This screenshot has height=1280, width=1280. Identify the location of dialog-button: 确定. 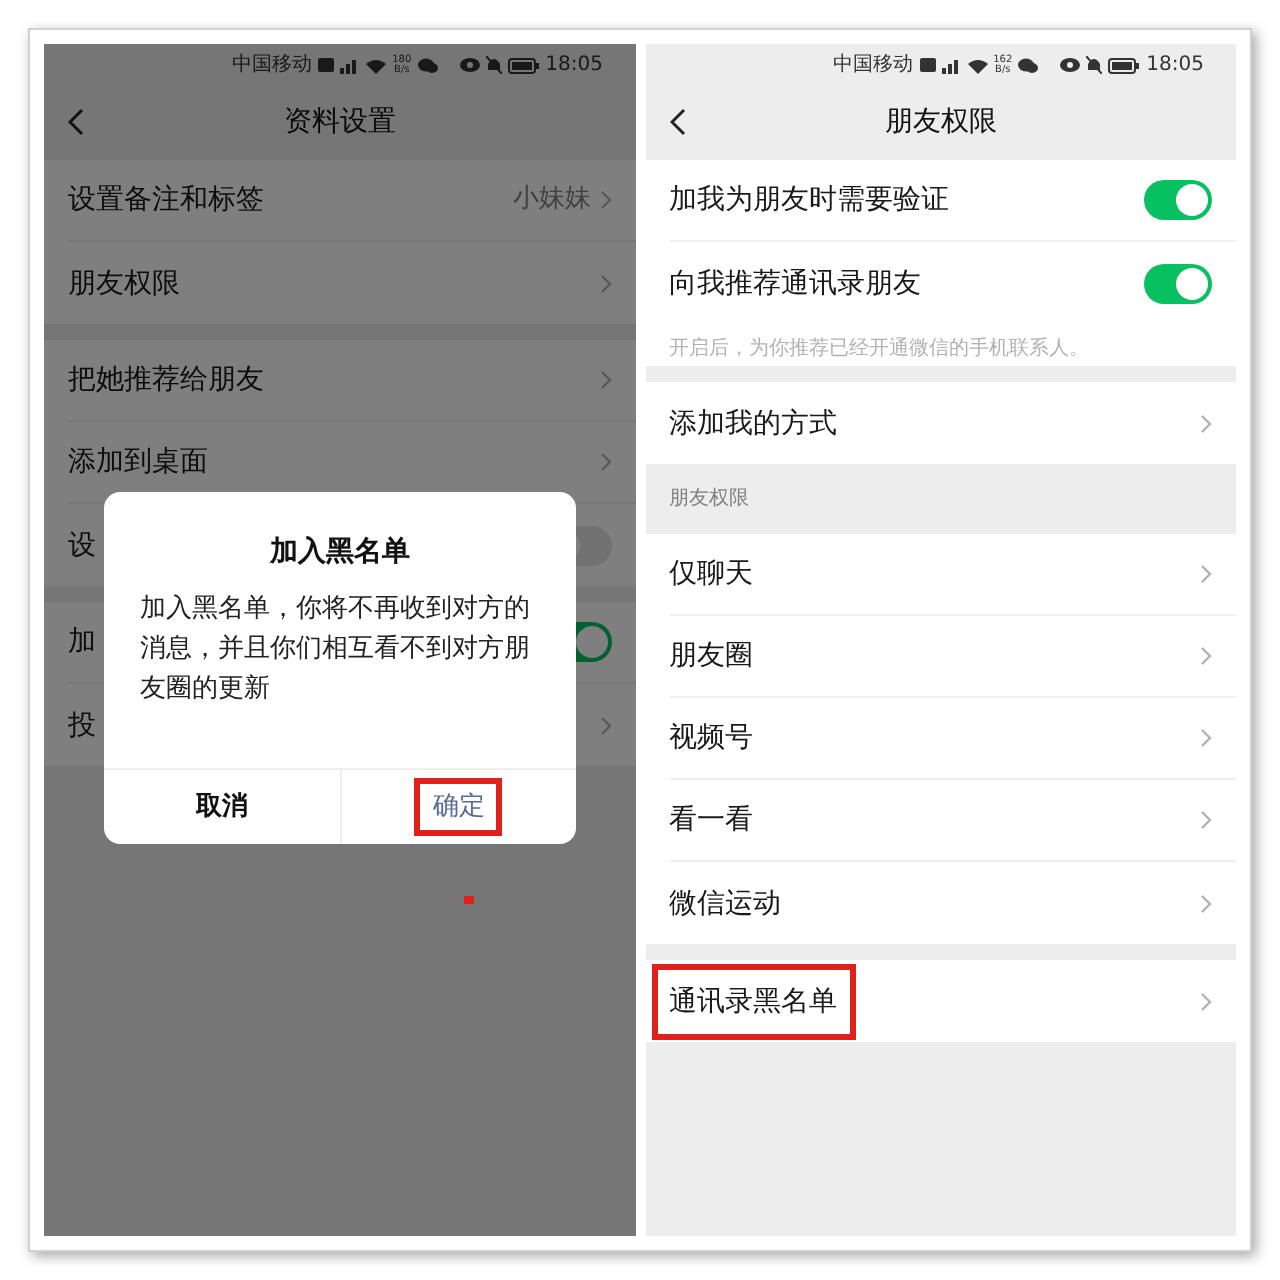
(458, 807).